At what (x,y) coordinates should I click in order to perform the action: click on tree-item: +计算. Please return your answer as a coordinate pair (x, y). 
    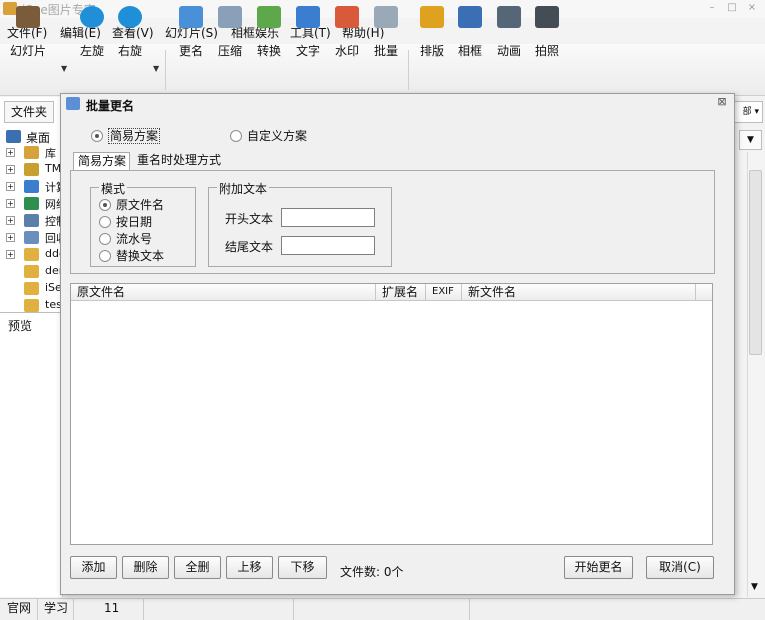
    Looking at the image, I should click on (31, 186).